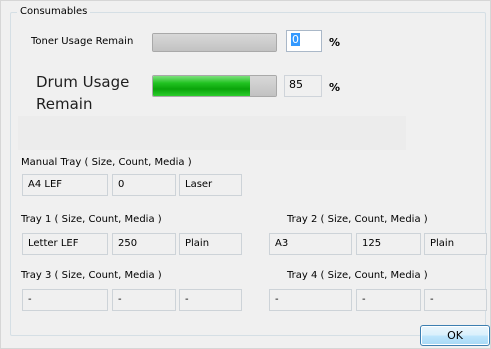 The image size is (491, 349). I want to click on tray4-count-field: -, so click(388, 300).